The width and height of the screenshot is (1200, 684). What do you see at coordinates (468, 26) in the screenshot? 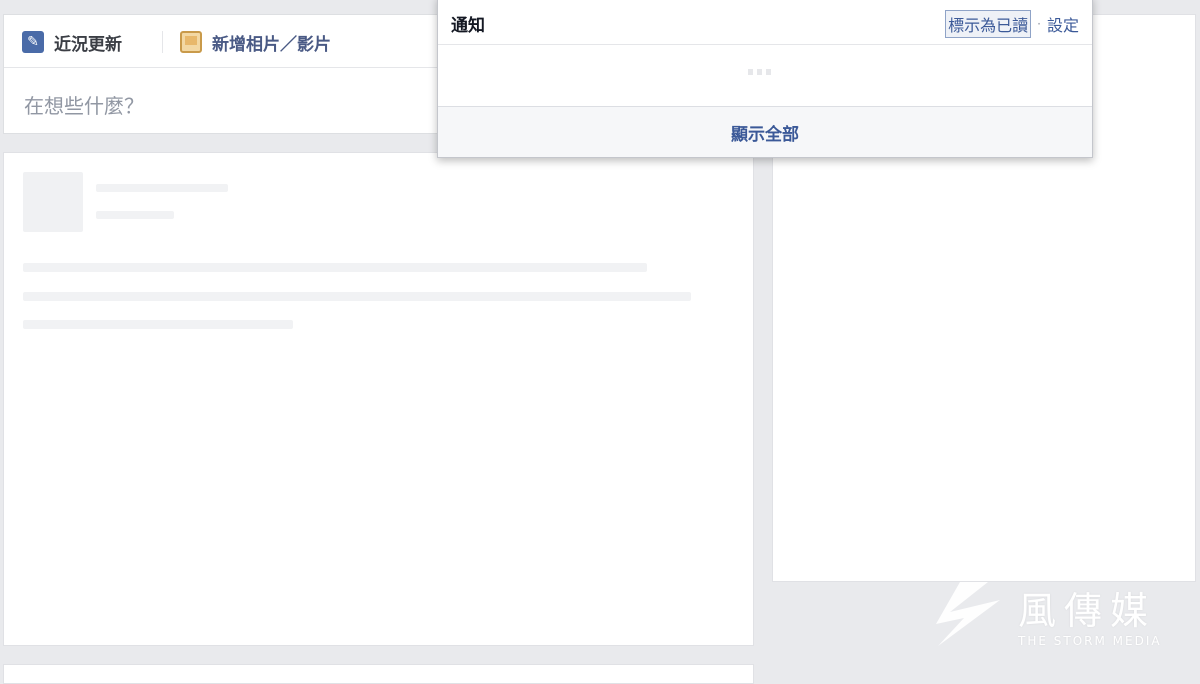
I see `notifications-title: 通知` at bounding box center [468, 26].